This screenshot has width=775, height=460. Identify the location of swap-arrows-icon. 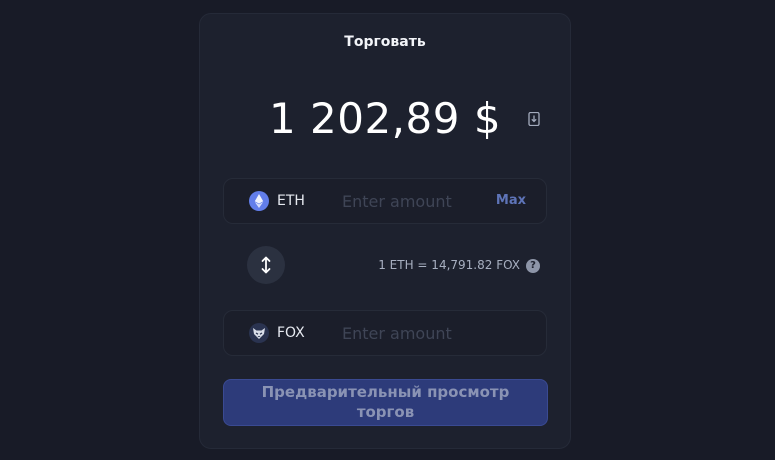
(266, 265).